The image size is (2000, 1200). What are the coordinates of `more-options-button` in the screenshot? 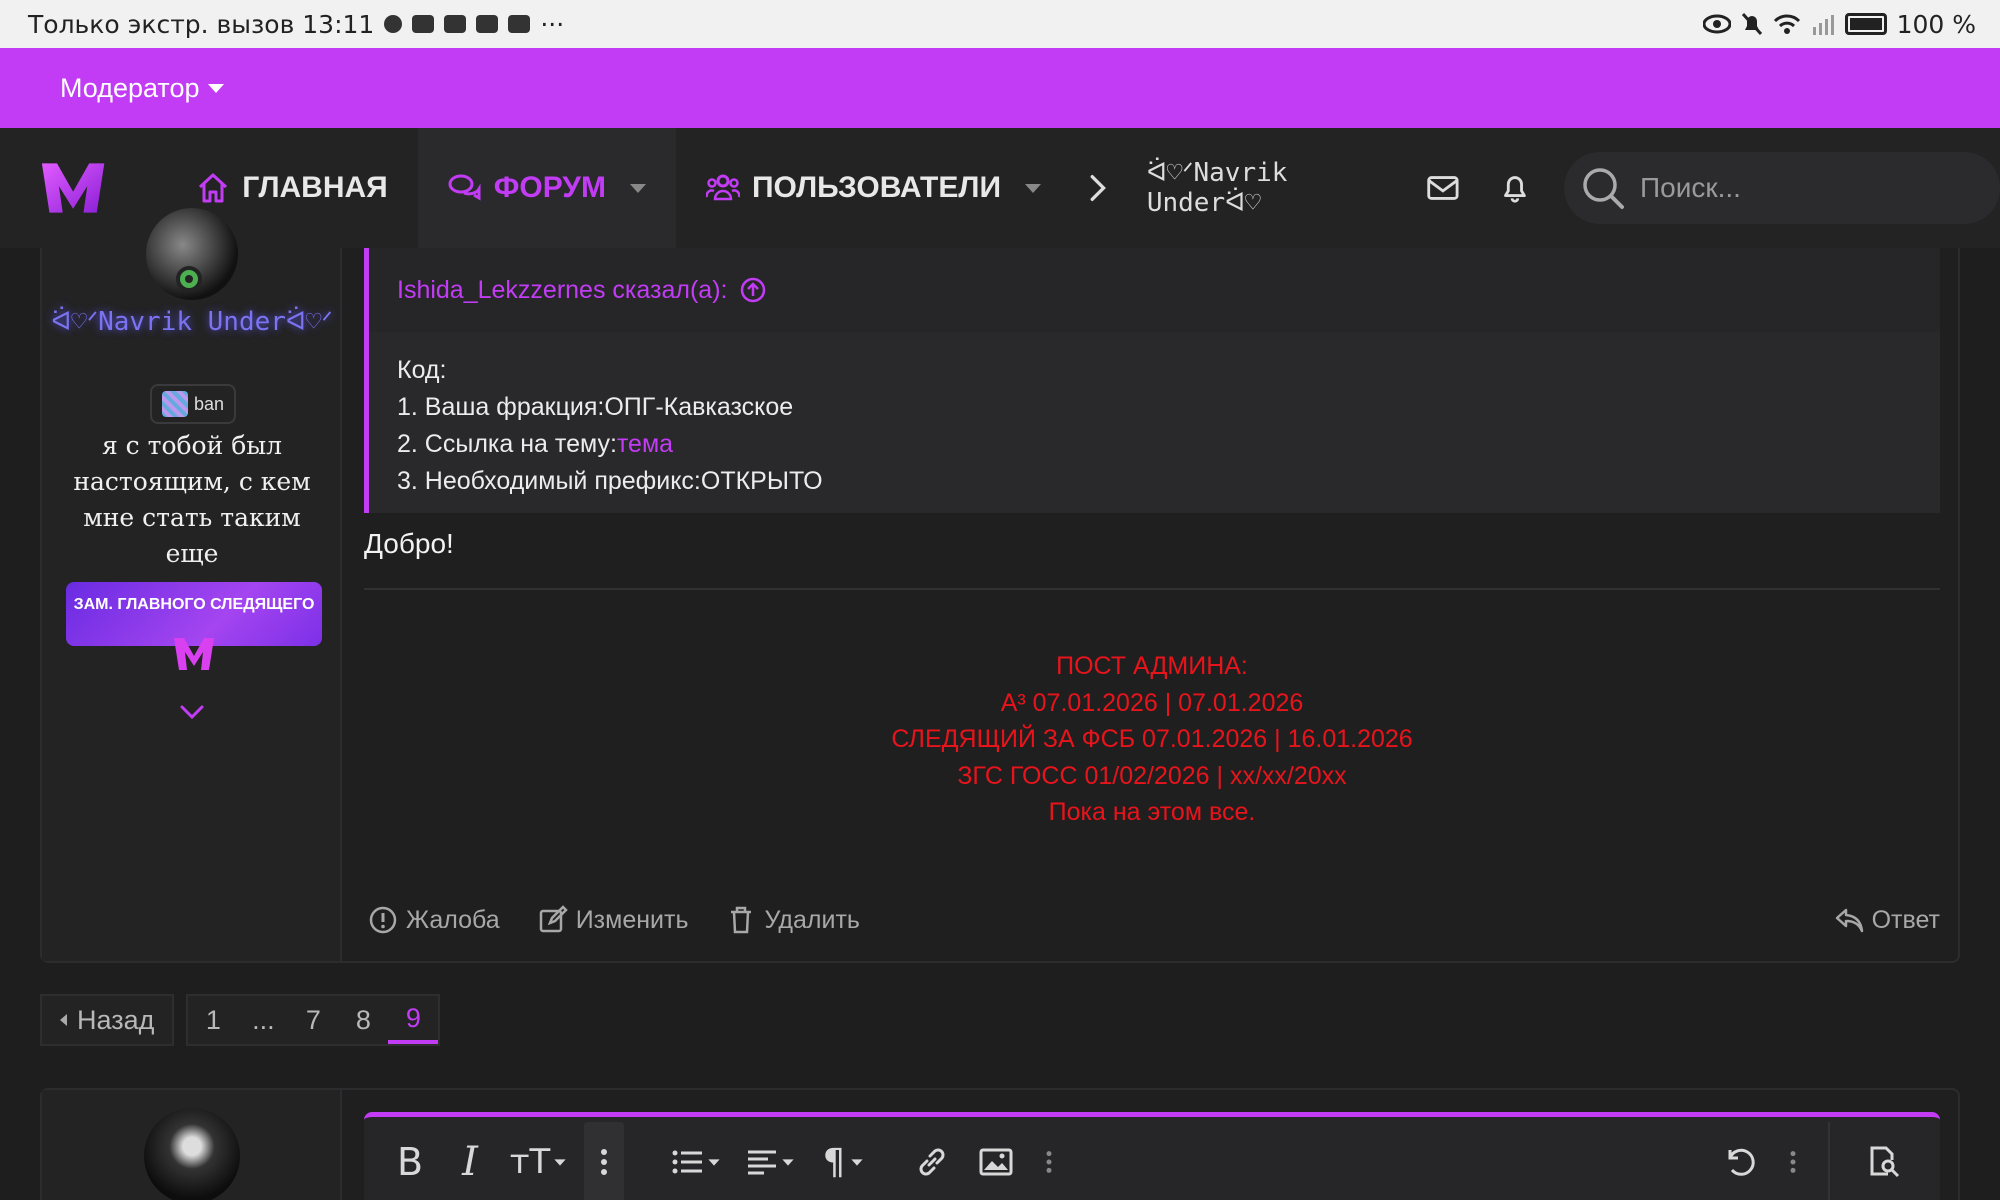 It's located at (1793, 1162).